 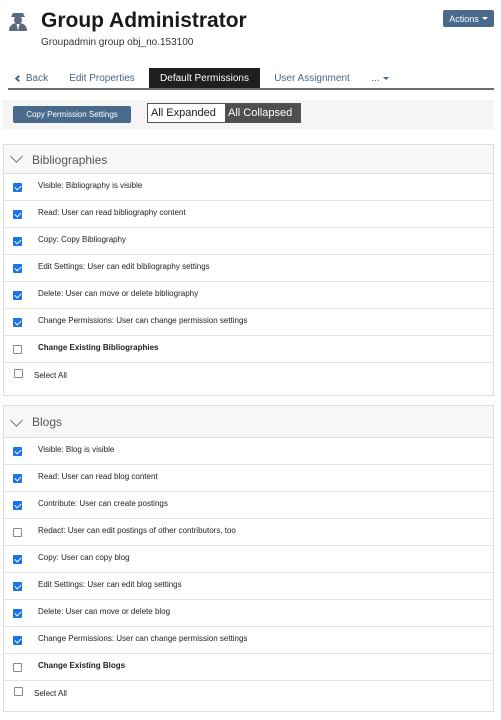 What do you see at coordinates (82, 665) in the screenshot?
I see `permission-label: Change Existing Blogs` at bounding box center [82, 665].